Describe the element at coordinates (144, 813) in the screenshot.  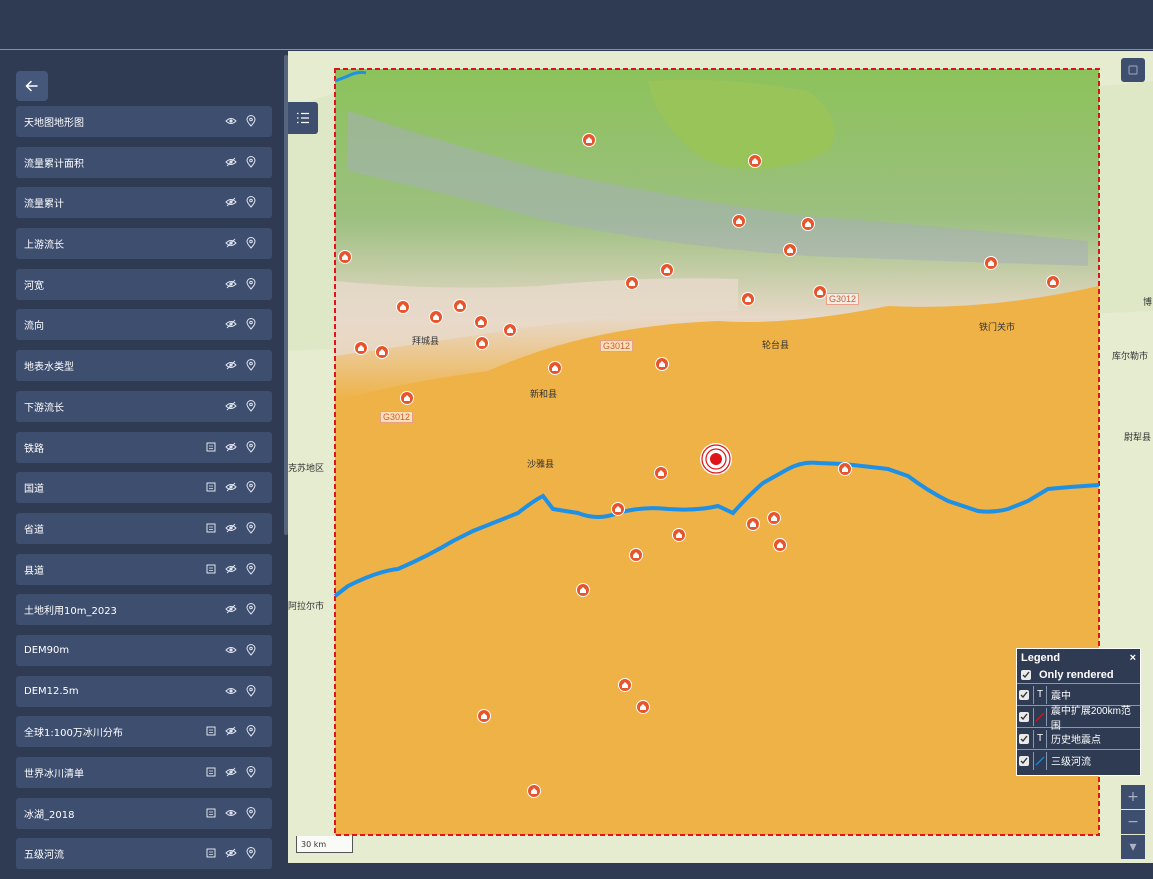
I see `layer-item: 冰湖_2018` at that location.